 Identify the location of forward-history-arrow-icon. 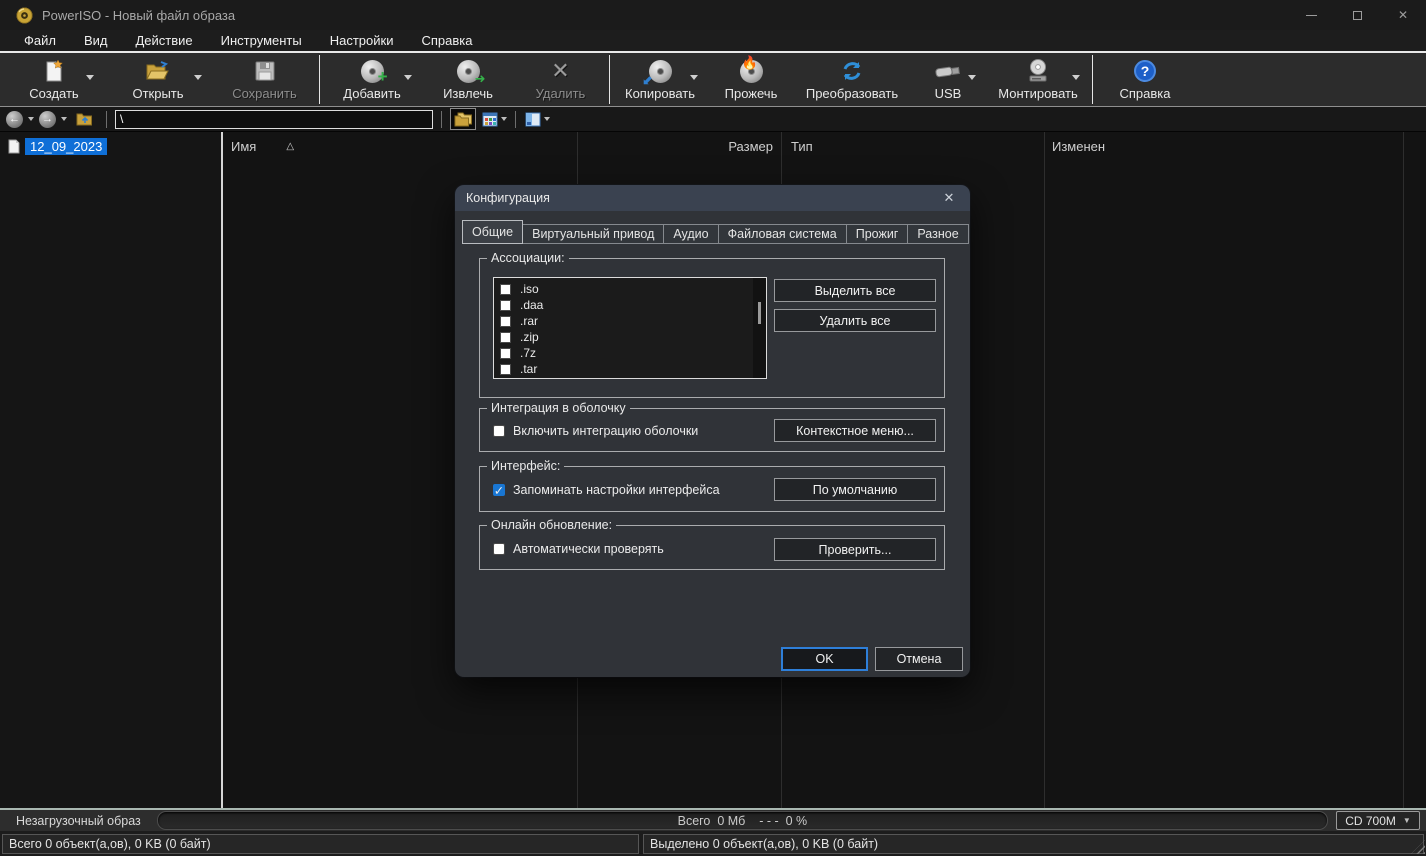
(64, 119).